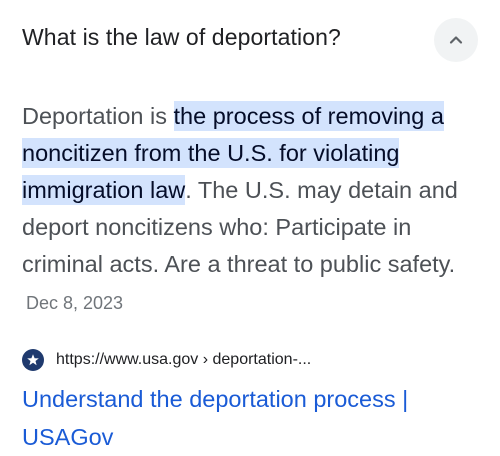  I want to click on chevron-up-icon, so click(456, 40).